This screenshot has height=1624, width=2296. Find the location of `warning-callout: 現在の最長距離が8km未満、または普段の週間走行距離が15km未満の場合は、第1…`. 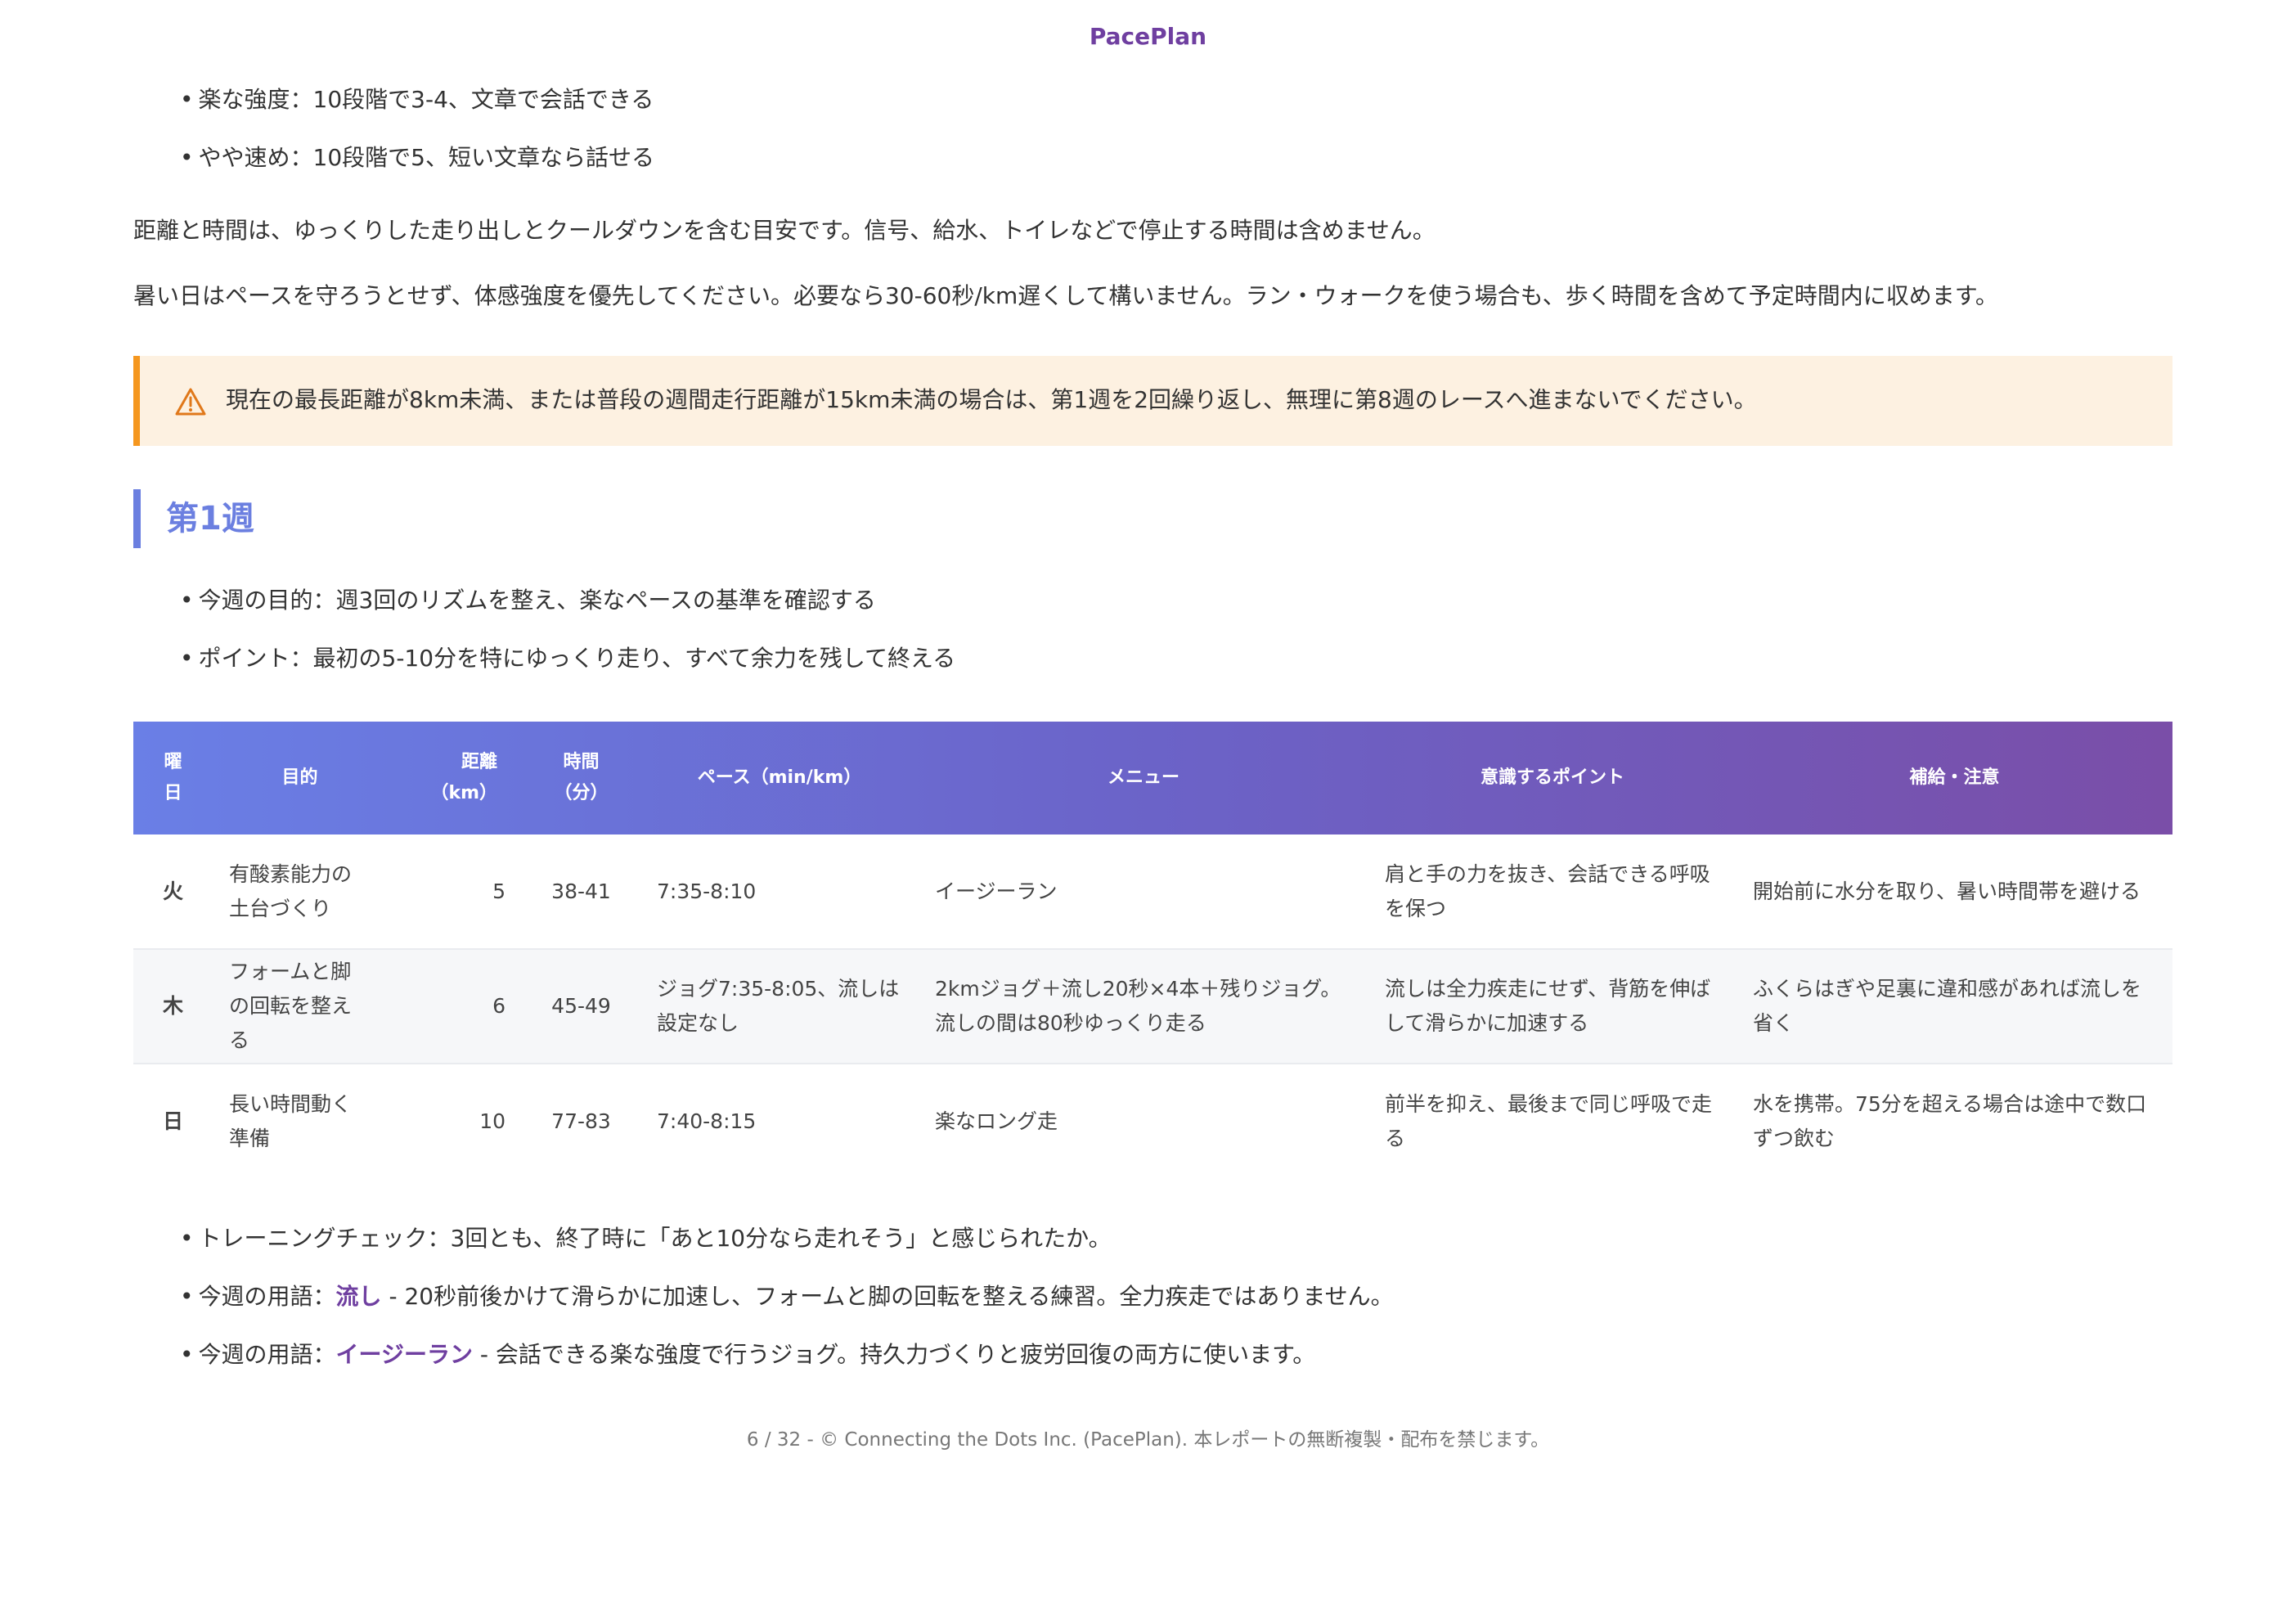

warning-callout: 現在の最長距離が8km未満、または普段の週間走行距離が15km未満の場合は、第1… is located at coordinates (1152, 401).